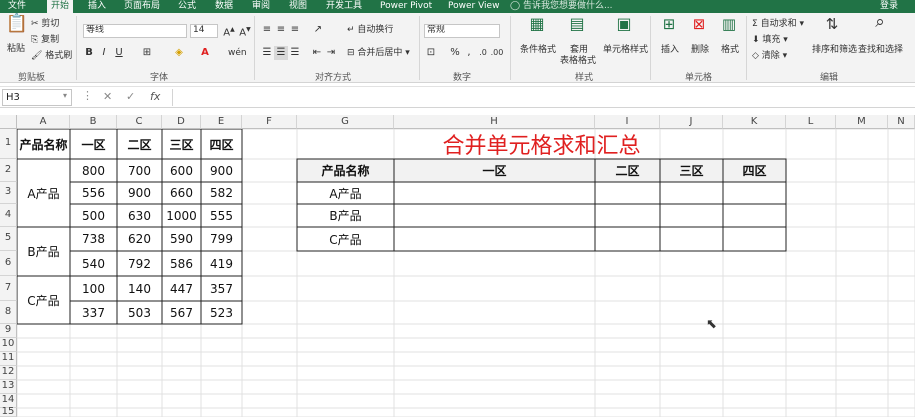 The width and height of the screenshot is (915, 417). I want to click on value-cell: 1000, so click(181, 215).